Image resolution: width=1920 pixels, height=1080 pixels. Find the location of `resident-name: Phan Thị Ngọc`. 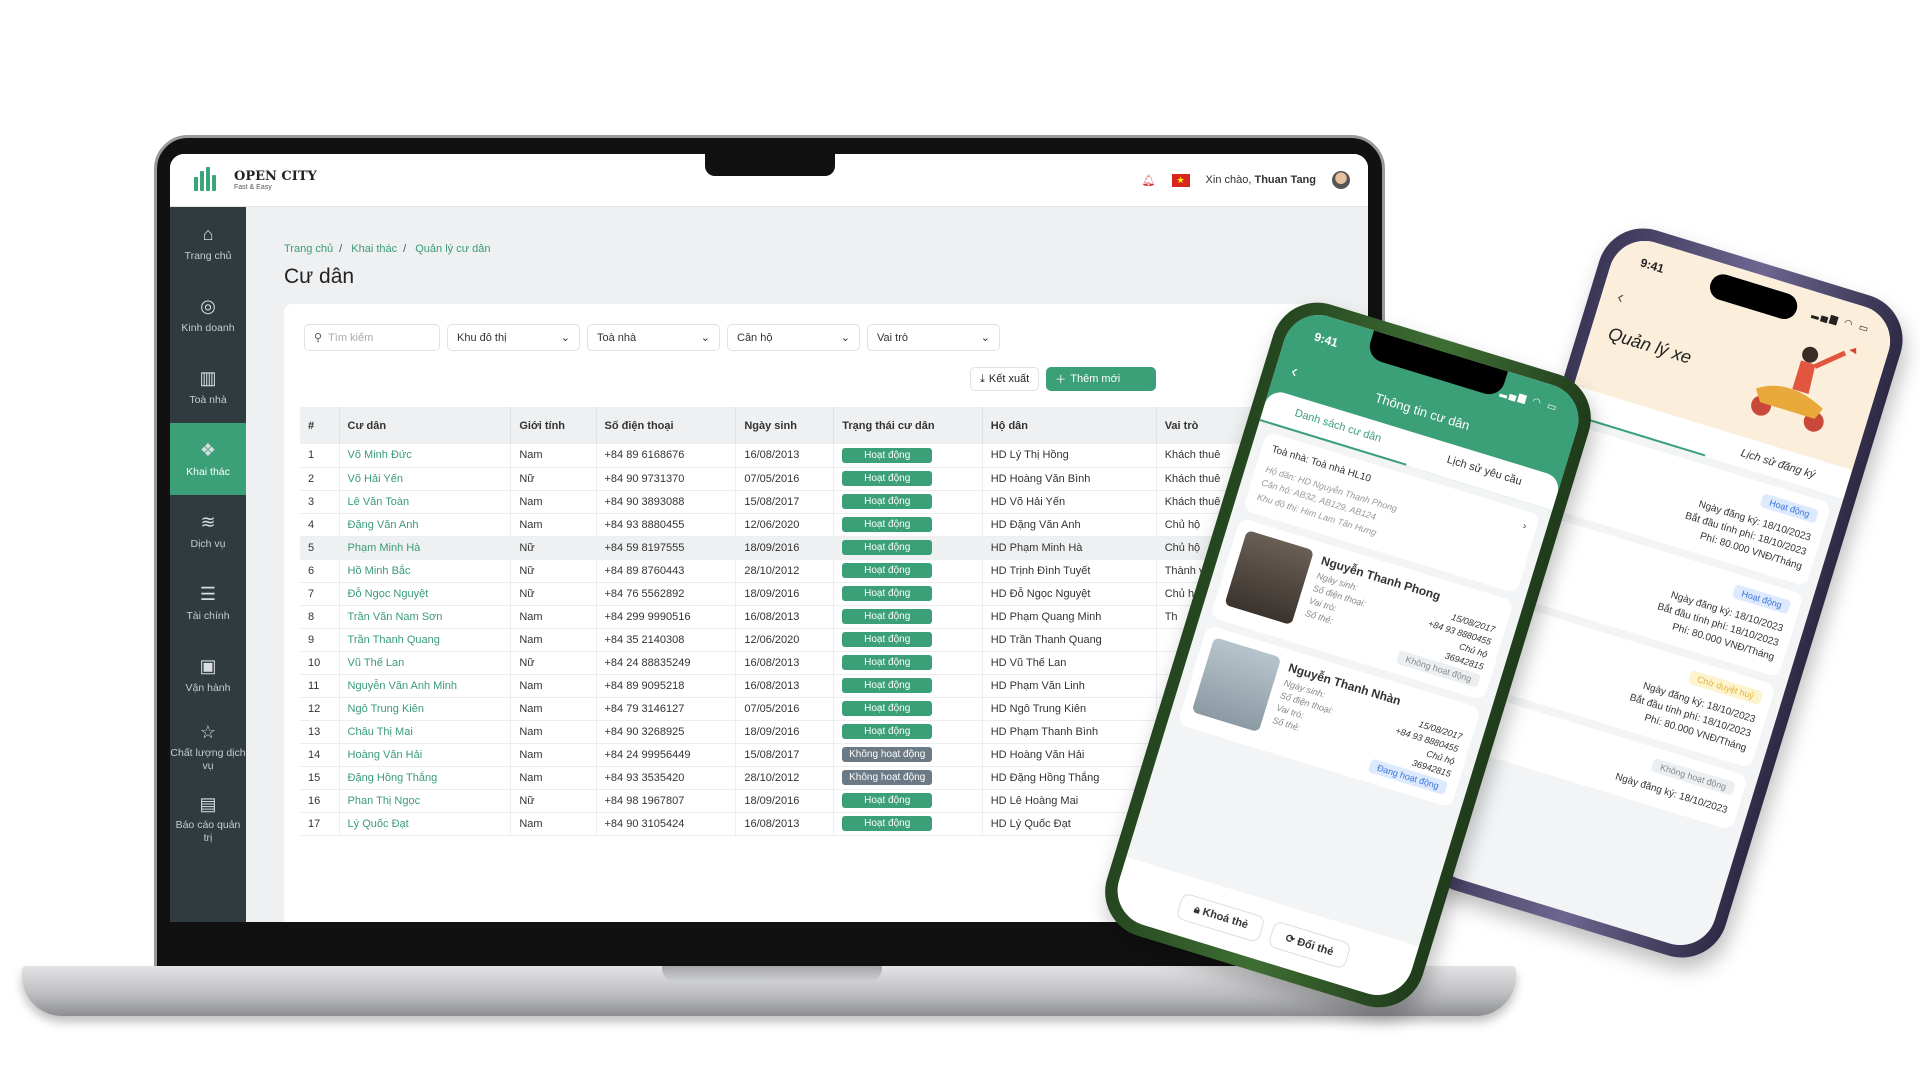

resident-name: Phan Thị Ngọc is located at coordinates (425, 801).